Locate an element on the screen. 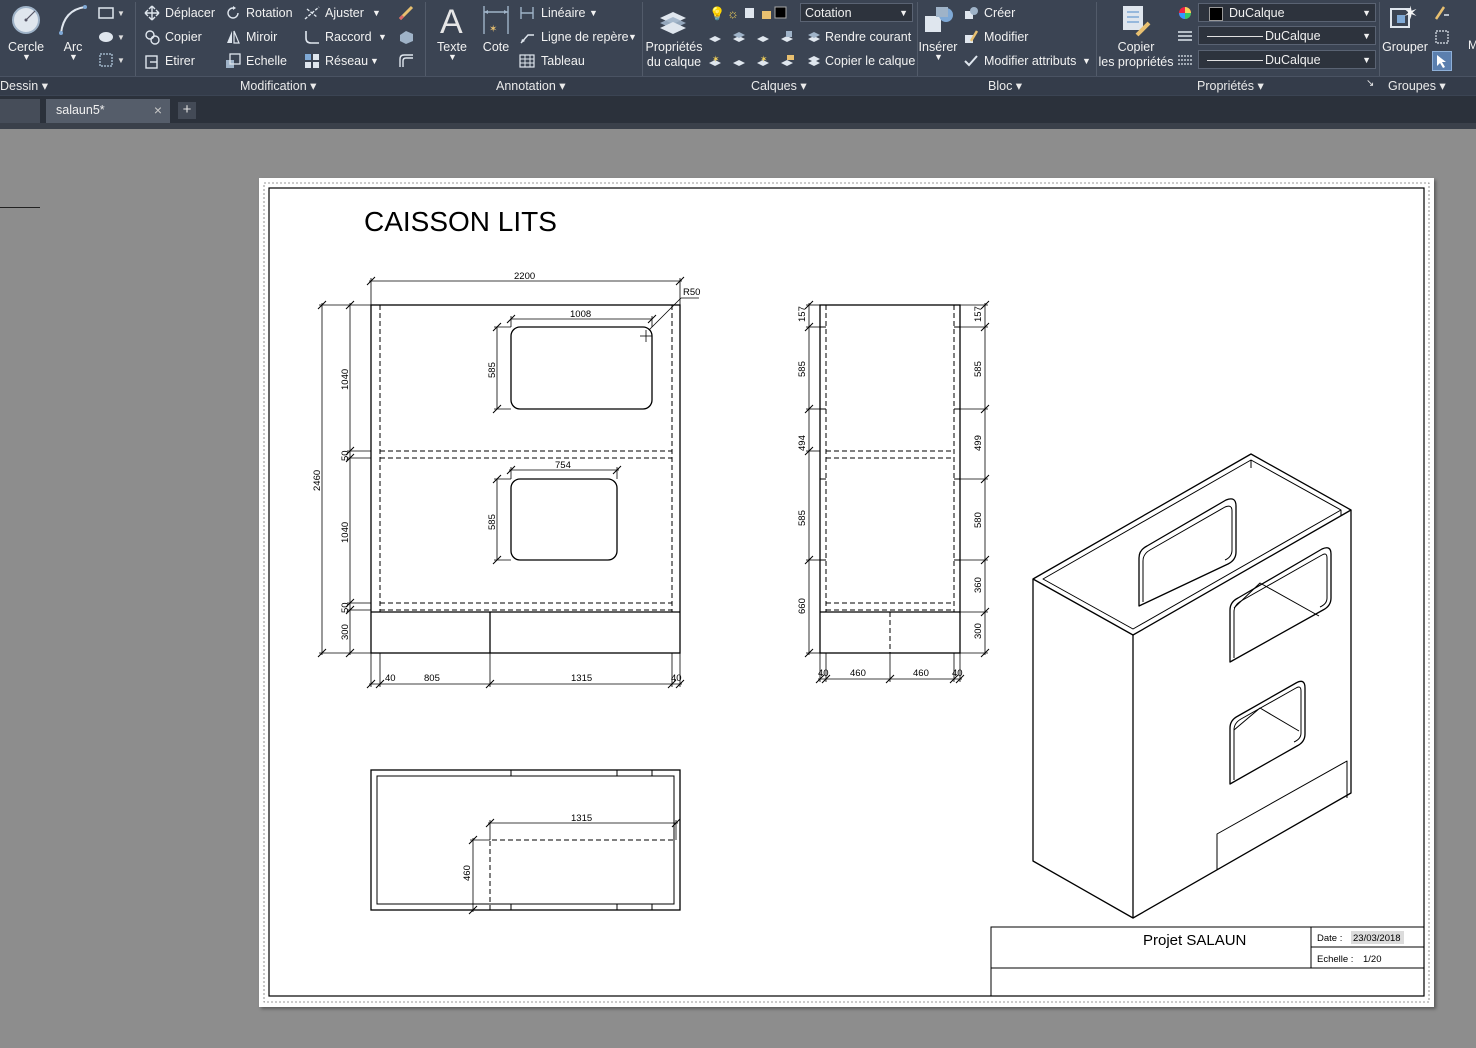 The height and width of the screenshot is (1048, 1476). insert-dropdown-icon: ▼ is located at coordinates (938, 57).